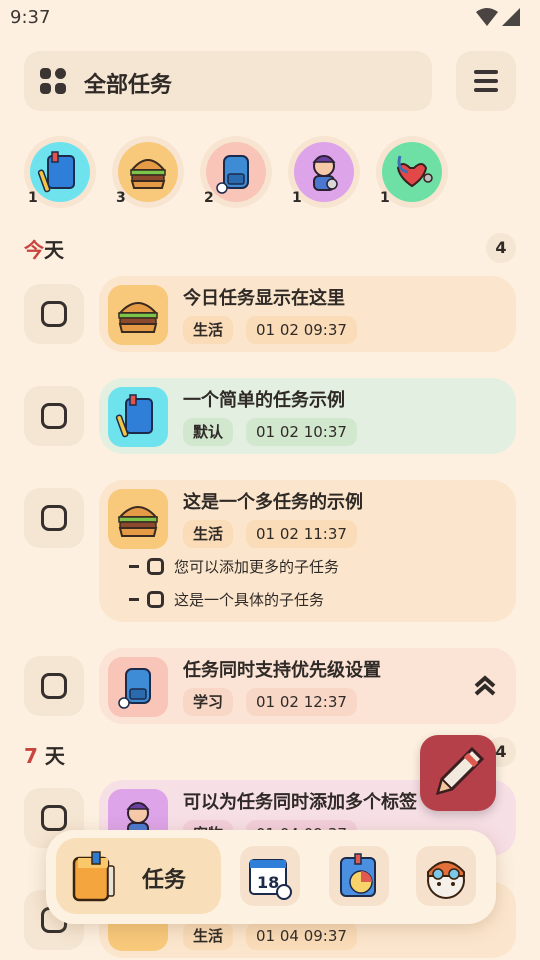 This screenshot has height=960, width=540. Describe the element at coordinates (121, 198) in the screenshot. I see `category-count: 3` at that location.